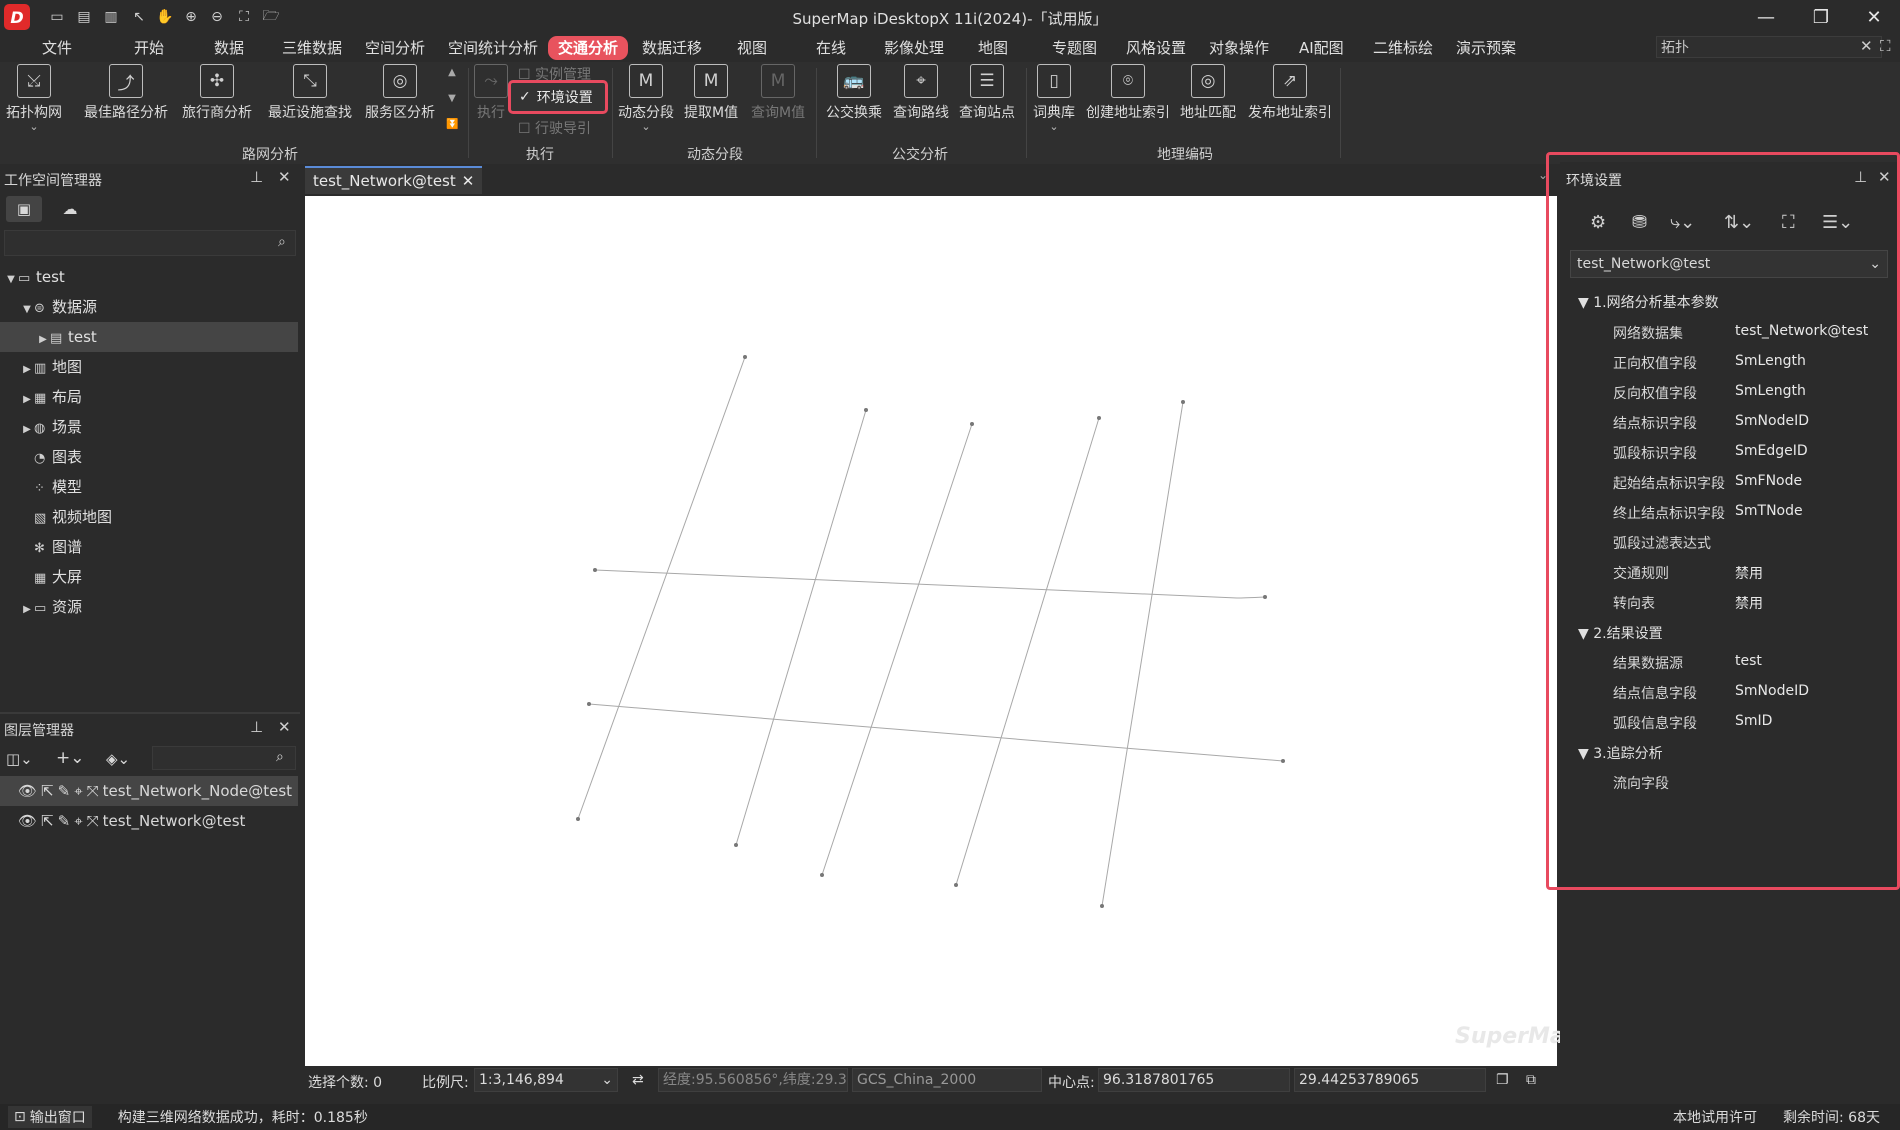 This screenshot has height=1130, width=1900. Describe the element at coordinates (646, 98) in the screenshot. I see `dynamic-segment-button: M 动态分段 ⌄` at that location.